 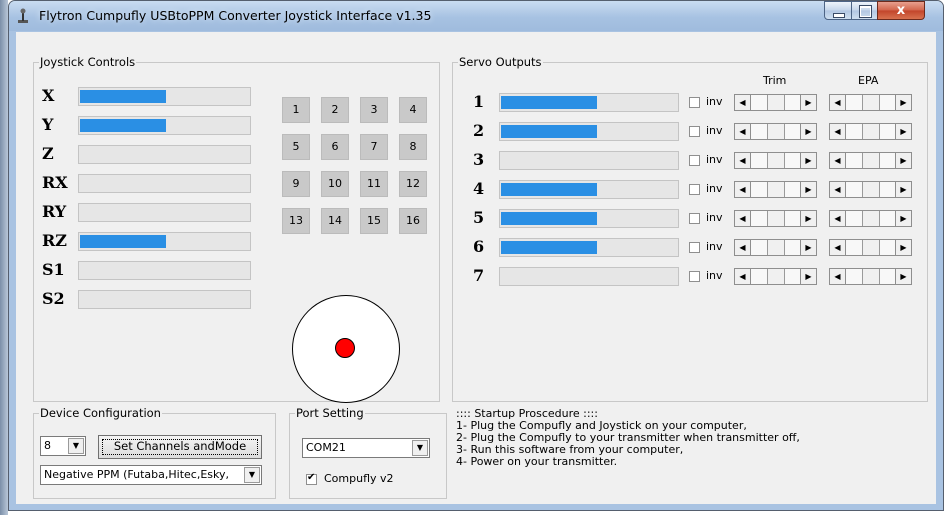 What do you see at coordinates (54, 211) in the screenshot?
I see `axis-label: RY` at bounding box center [54, 211].